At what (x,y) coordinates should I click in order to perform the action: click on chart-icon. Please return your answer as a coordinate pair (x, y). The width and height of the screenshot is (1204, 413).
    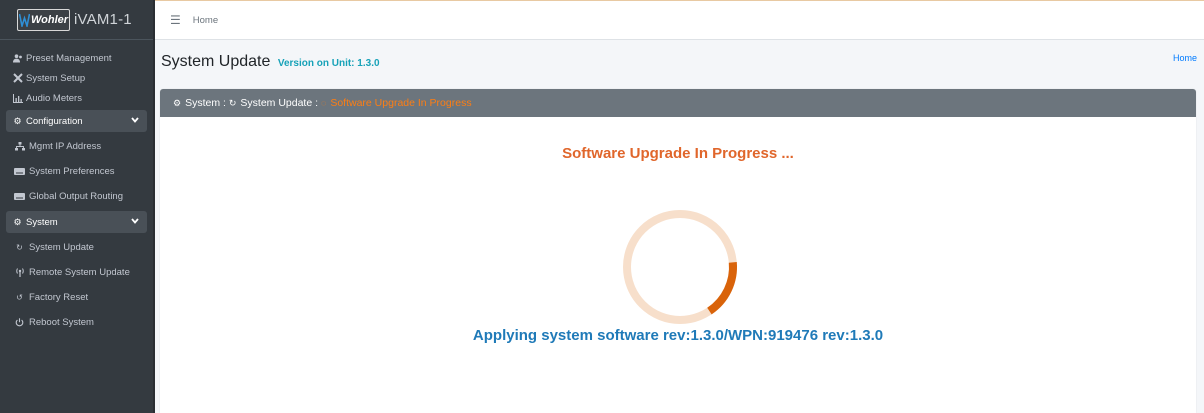
    Looking at the image, I should click on (17, 98).